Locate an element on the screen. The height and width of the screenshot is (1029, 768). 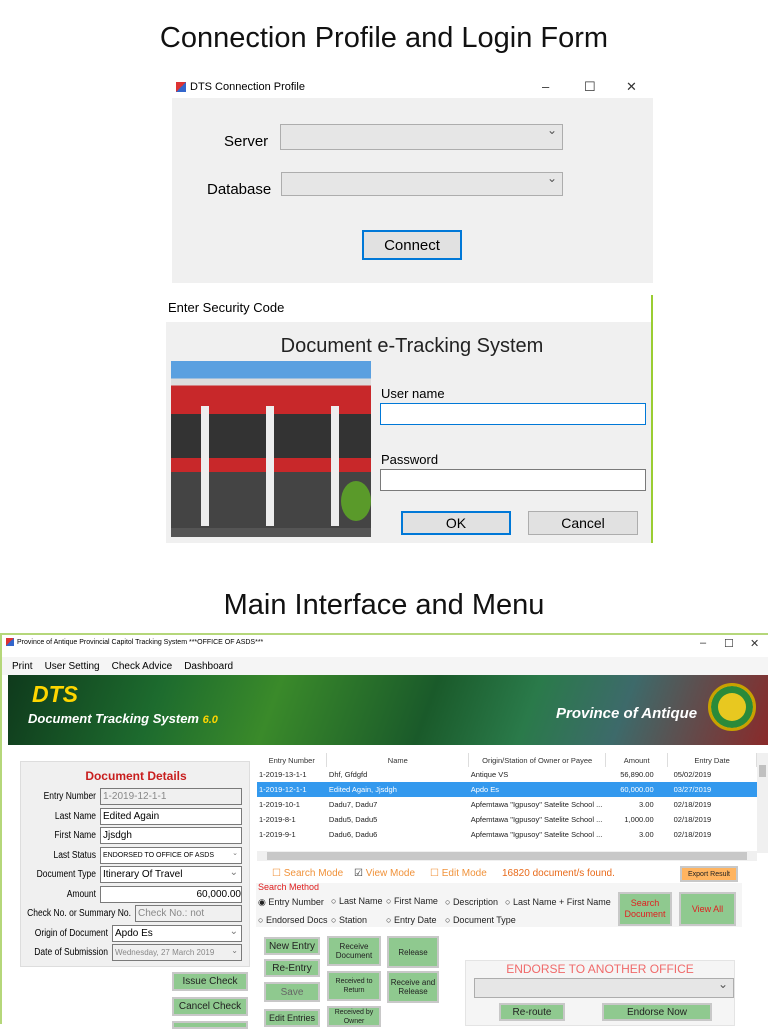
radio-description: ○ Description is located at coordinates (471, 902).